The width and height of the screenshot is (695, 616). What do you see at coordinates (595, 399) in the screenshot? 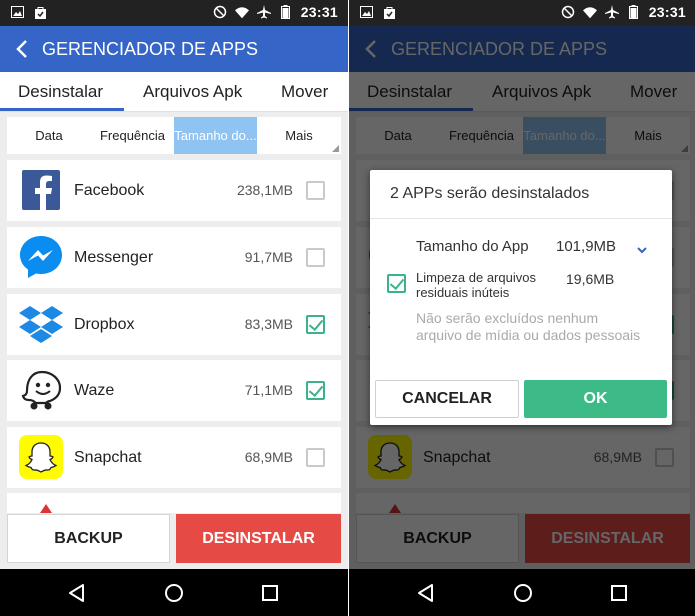
I see `ok-button: OK` at bounding box center [595, 399].